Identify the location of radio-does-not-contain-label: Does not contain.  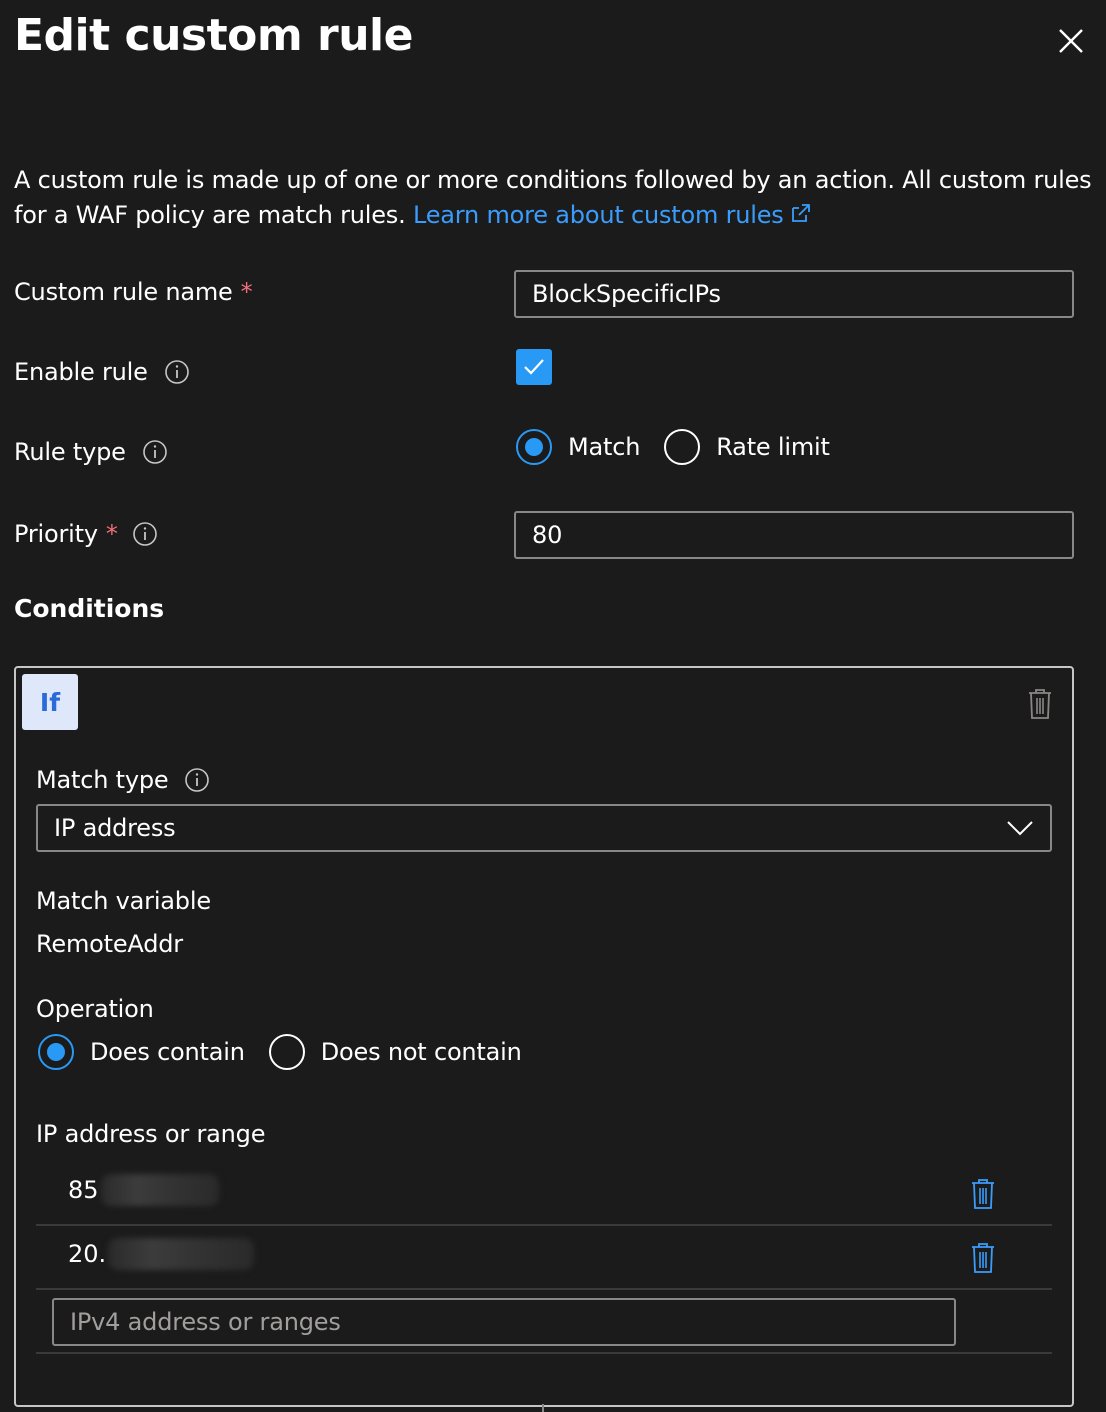
(421, 1052).